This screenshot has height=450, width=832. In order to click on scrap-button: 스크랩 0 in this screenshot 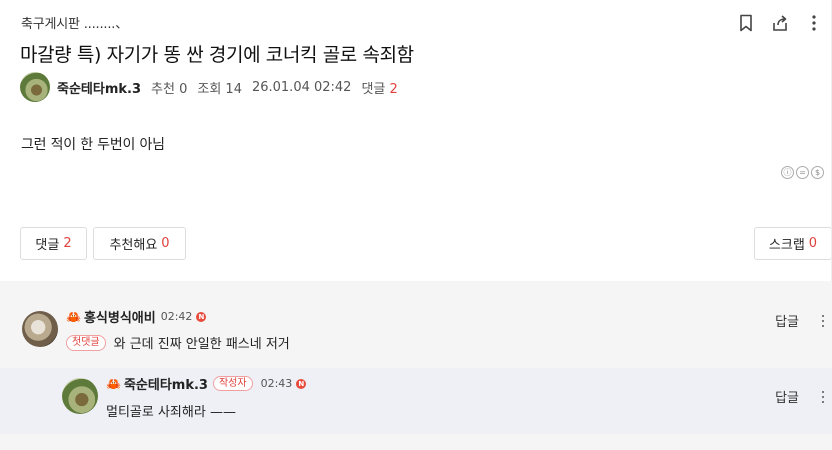, I will do `click(793, 243)`.